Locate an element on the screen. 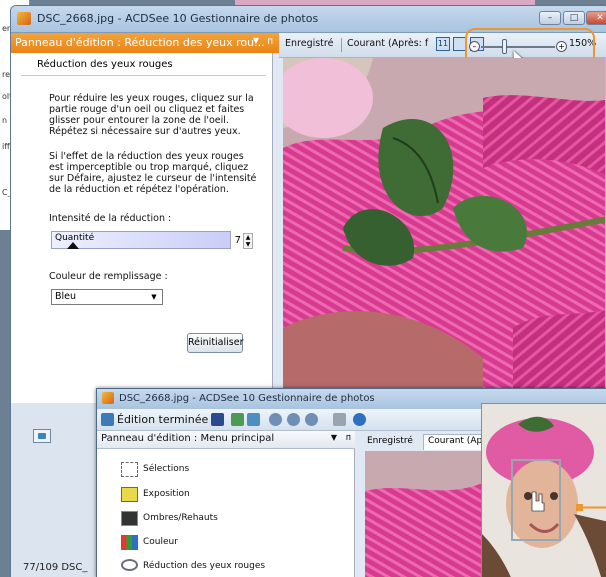 This screenshot has height=577, width=606. panel-section-title: Réduction des yeux rouges is located at coordinates (105, 64).